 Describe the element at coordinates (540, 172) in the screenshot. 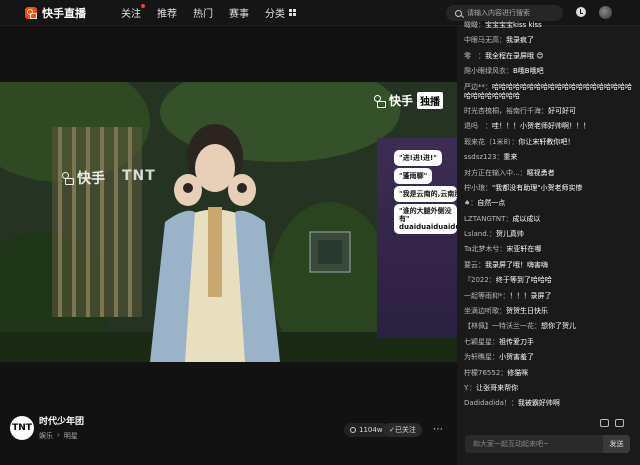

I see `chat-text: 暱视勇者` at that location.